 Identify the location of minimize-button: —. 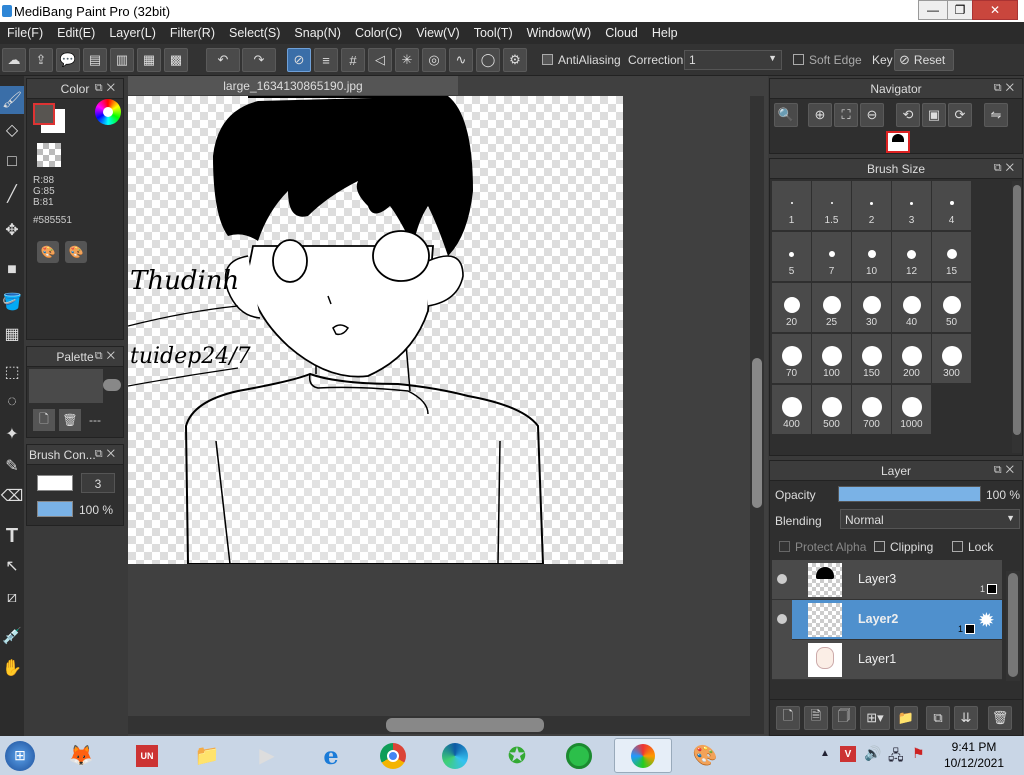
(933, 10).